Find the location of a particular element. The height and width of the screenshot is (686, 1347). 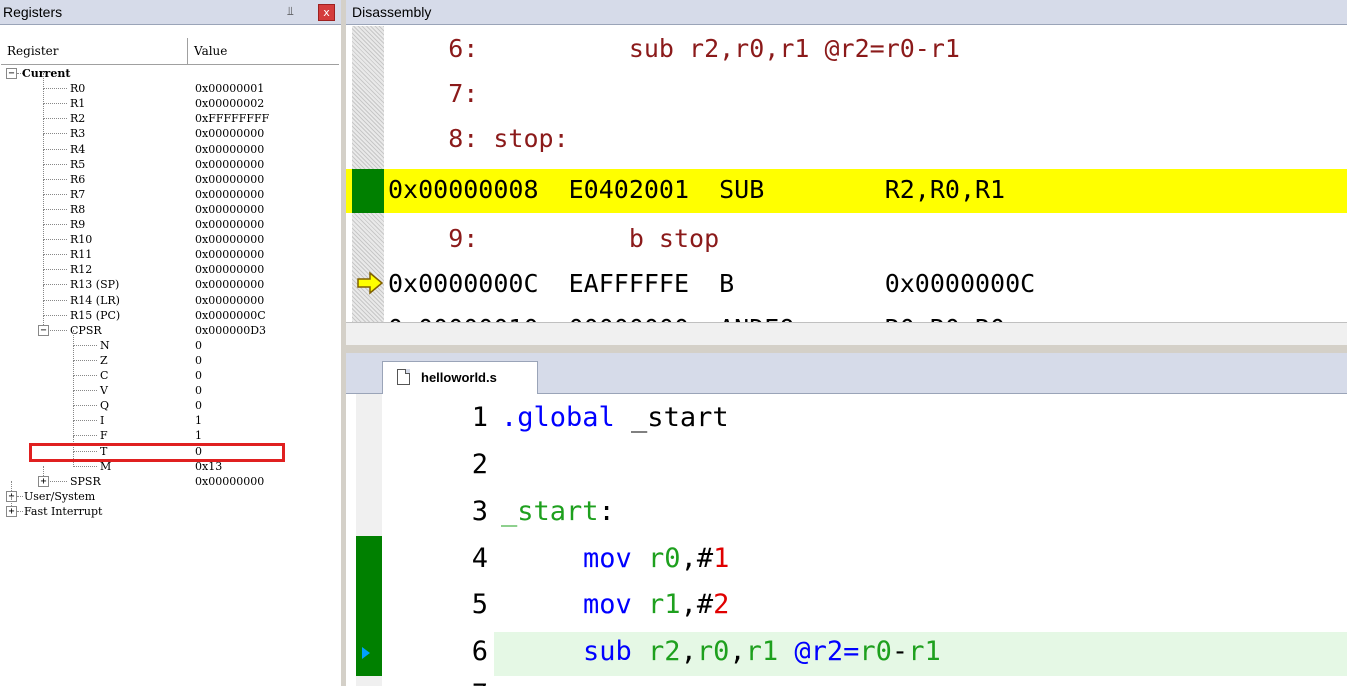

tree-node-group: + Fast Interrupt is located at coordinates (170, 507).